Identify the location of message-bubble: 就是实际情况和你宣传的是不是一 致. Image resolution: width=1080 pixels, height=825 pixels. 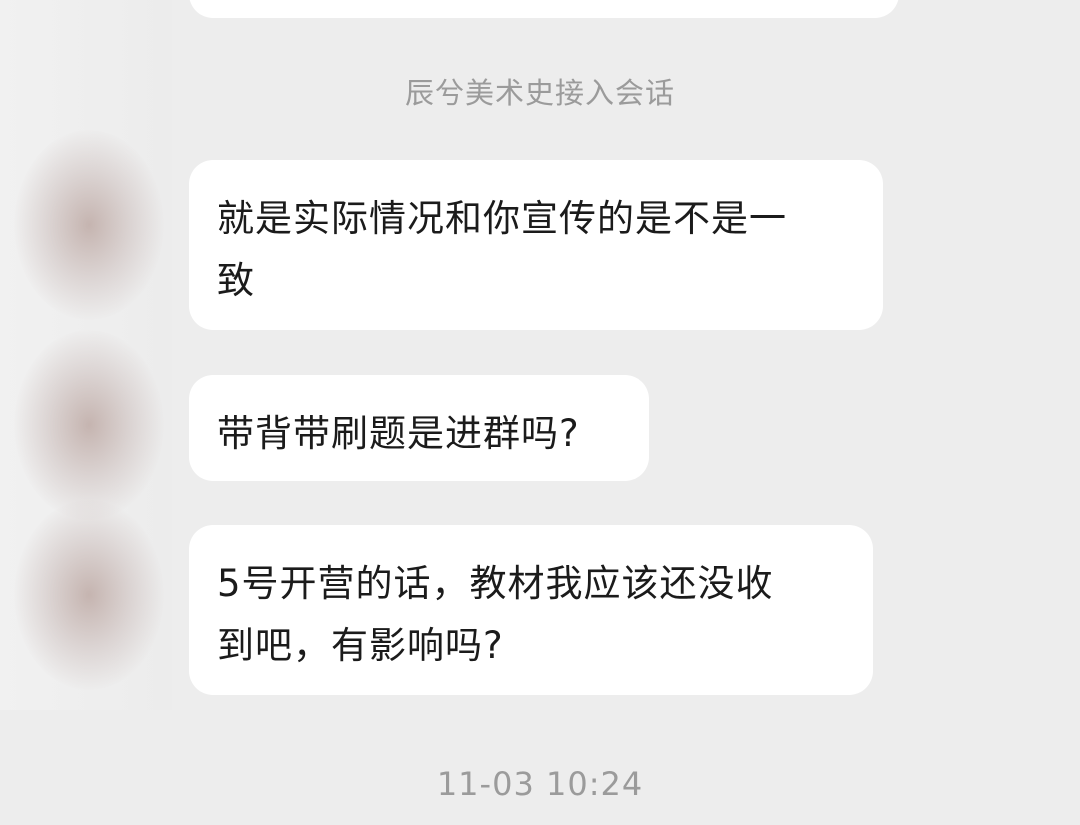
(536, 245).